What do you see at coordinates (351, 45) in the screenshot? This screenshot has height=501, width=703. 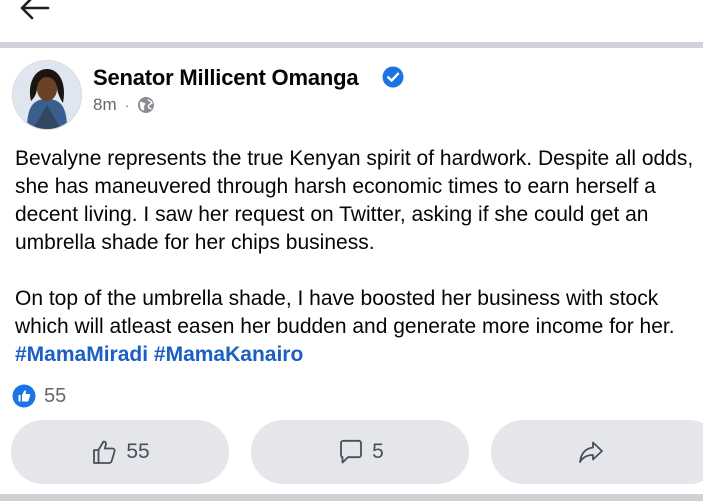 I see `top-divider` at bounding box center [351, 45].